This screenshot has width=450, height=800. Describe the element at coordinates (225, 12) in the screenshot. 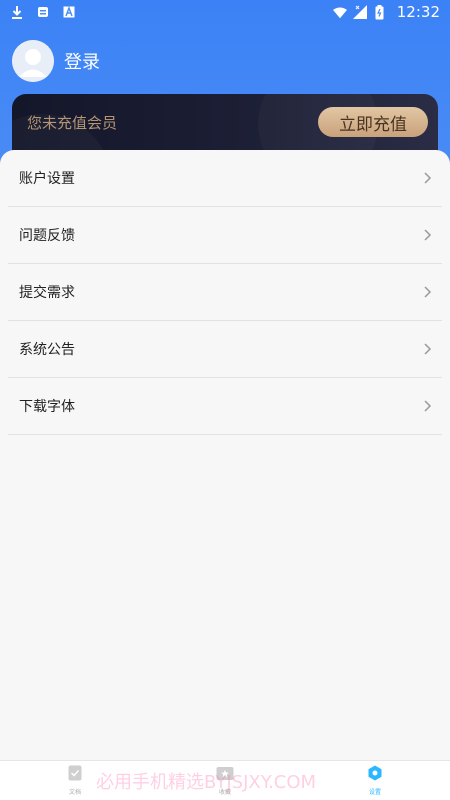

I see `status-bar: 12:32` at that location.